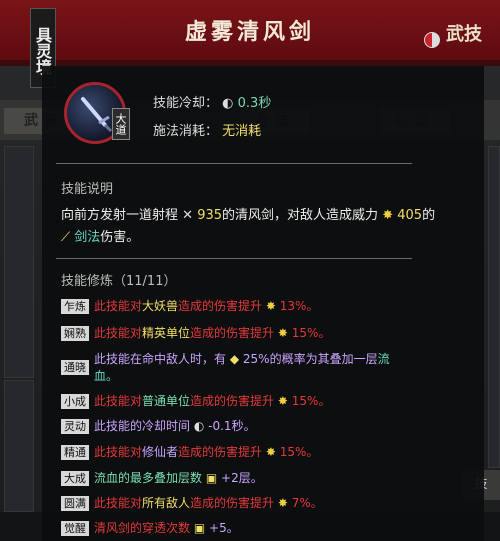  Describe the element at coordinates (388, 215) in the screenshot. I see `power-icon: ✸` at that location.